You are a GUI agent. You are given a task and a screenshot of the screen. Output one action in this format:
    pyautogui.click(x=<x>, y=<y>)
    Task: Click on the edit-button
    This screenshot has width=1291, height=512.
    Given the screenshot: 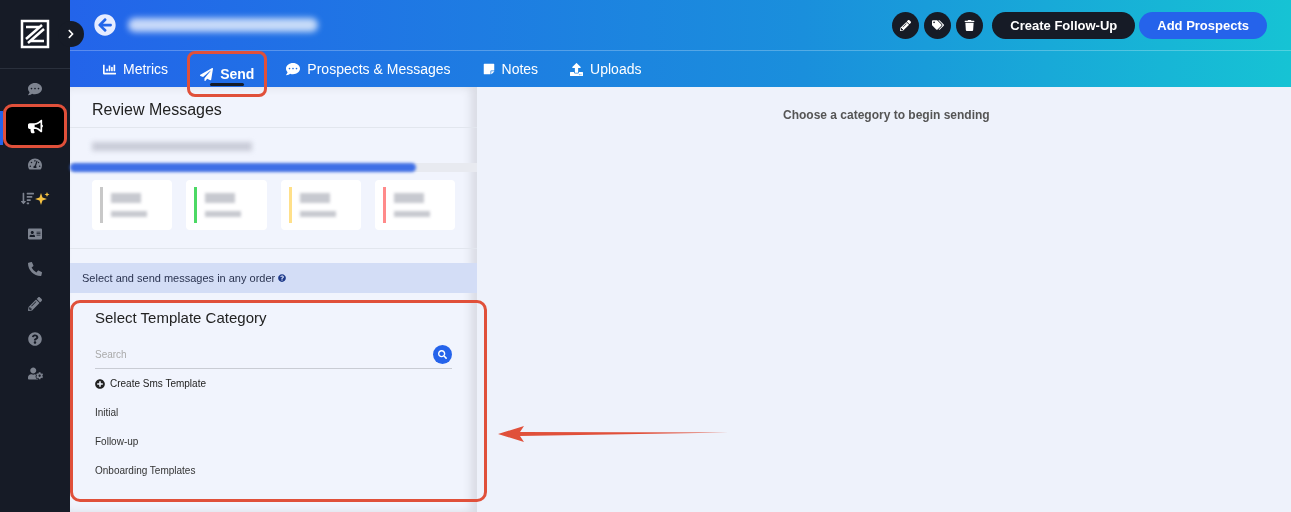 What is the action you would take?
    pyautogui.click(x=906, y=25)
    